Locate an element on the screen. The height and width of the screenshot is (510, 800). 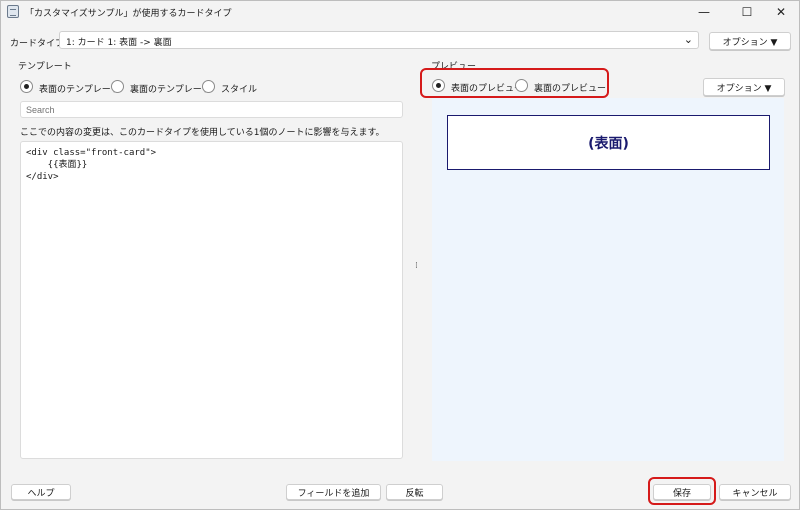
front-card-text: (表面) is located at coordinates (608, 143).